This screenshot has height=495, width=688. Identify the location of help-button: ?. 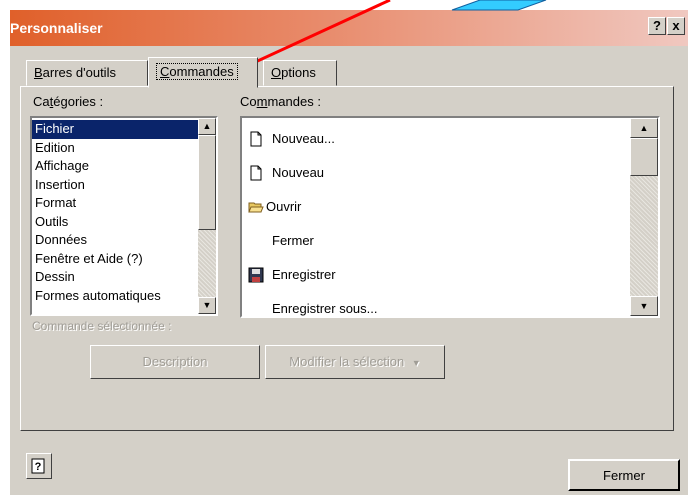
(39, 466).